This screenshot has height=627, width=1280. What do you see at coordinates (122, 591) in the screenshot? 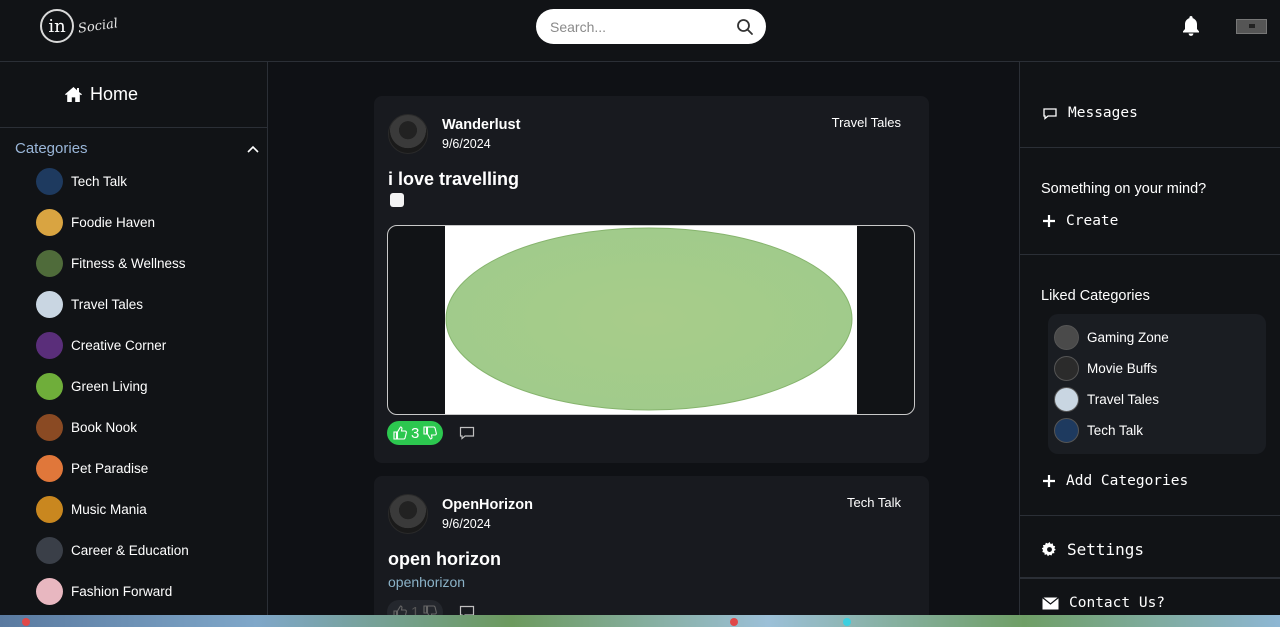
I see `sidebar-category-label: Fashion Forward` at bounding box center [122, 591].